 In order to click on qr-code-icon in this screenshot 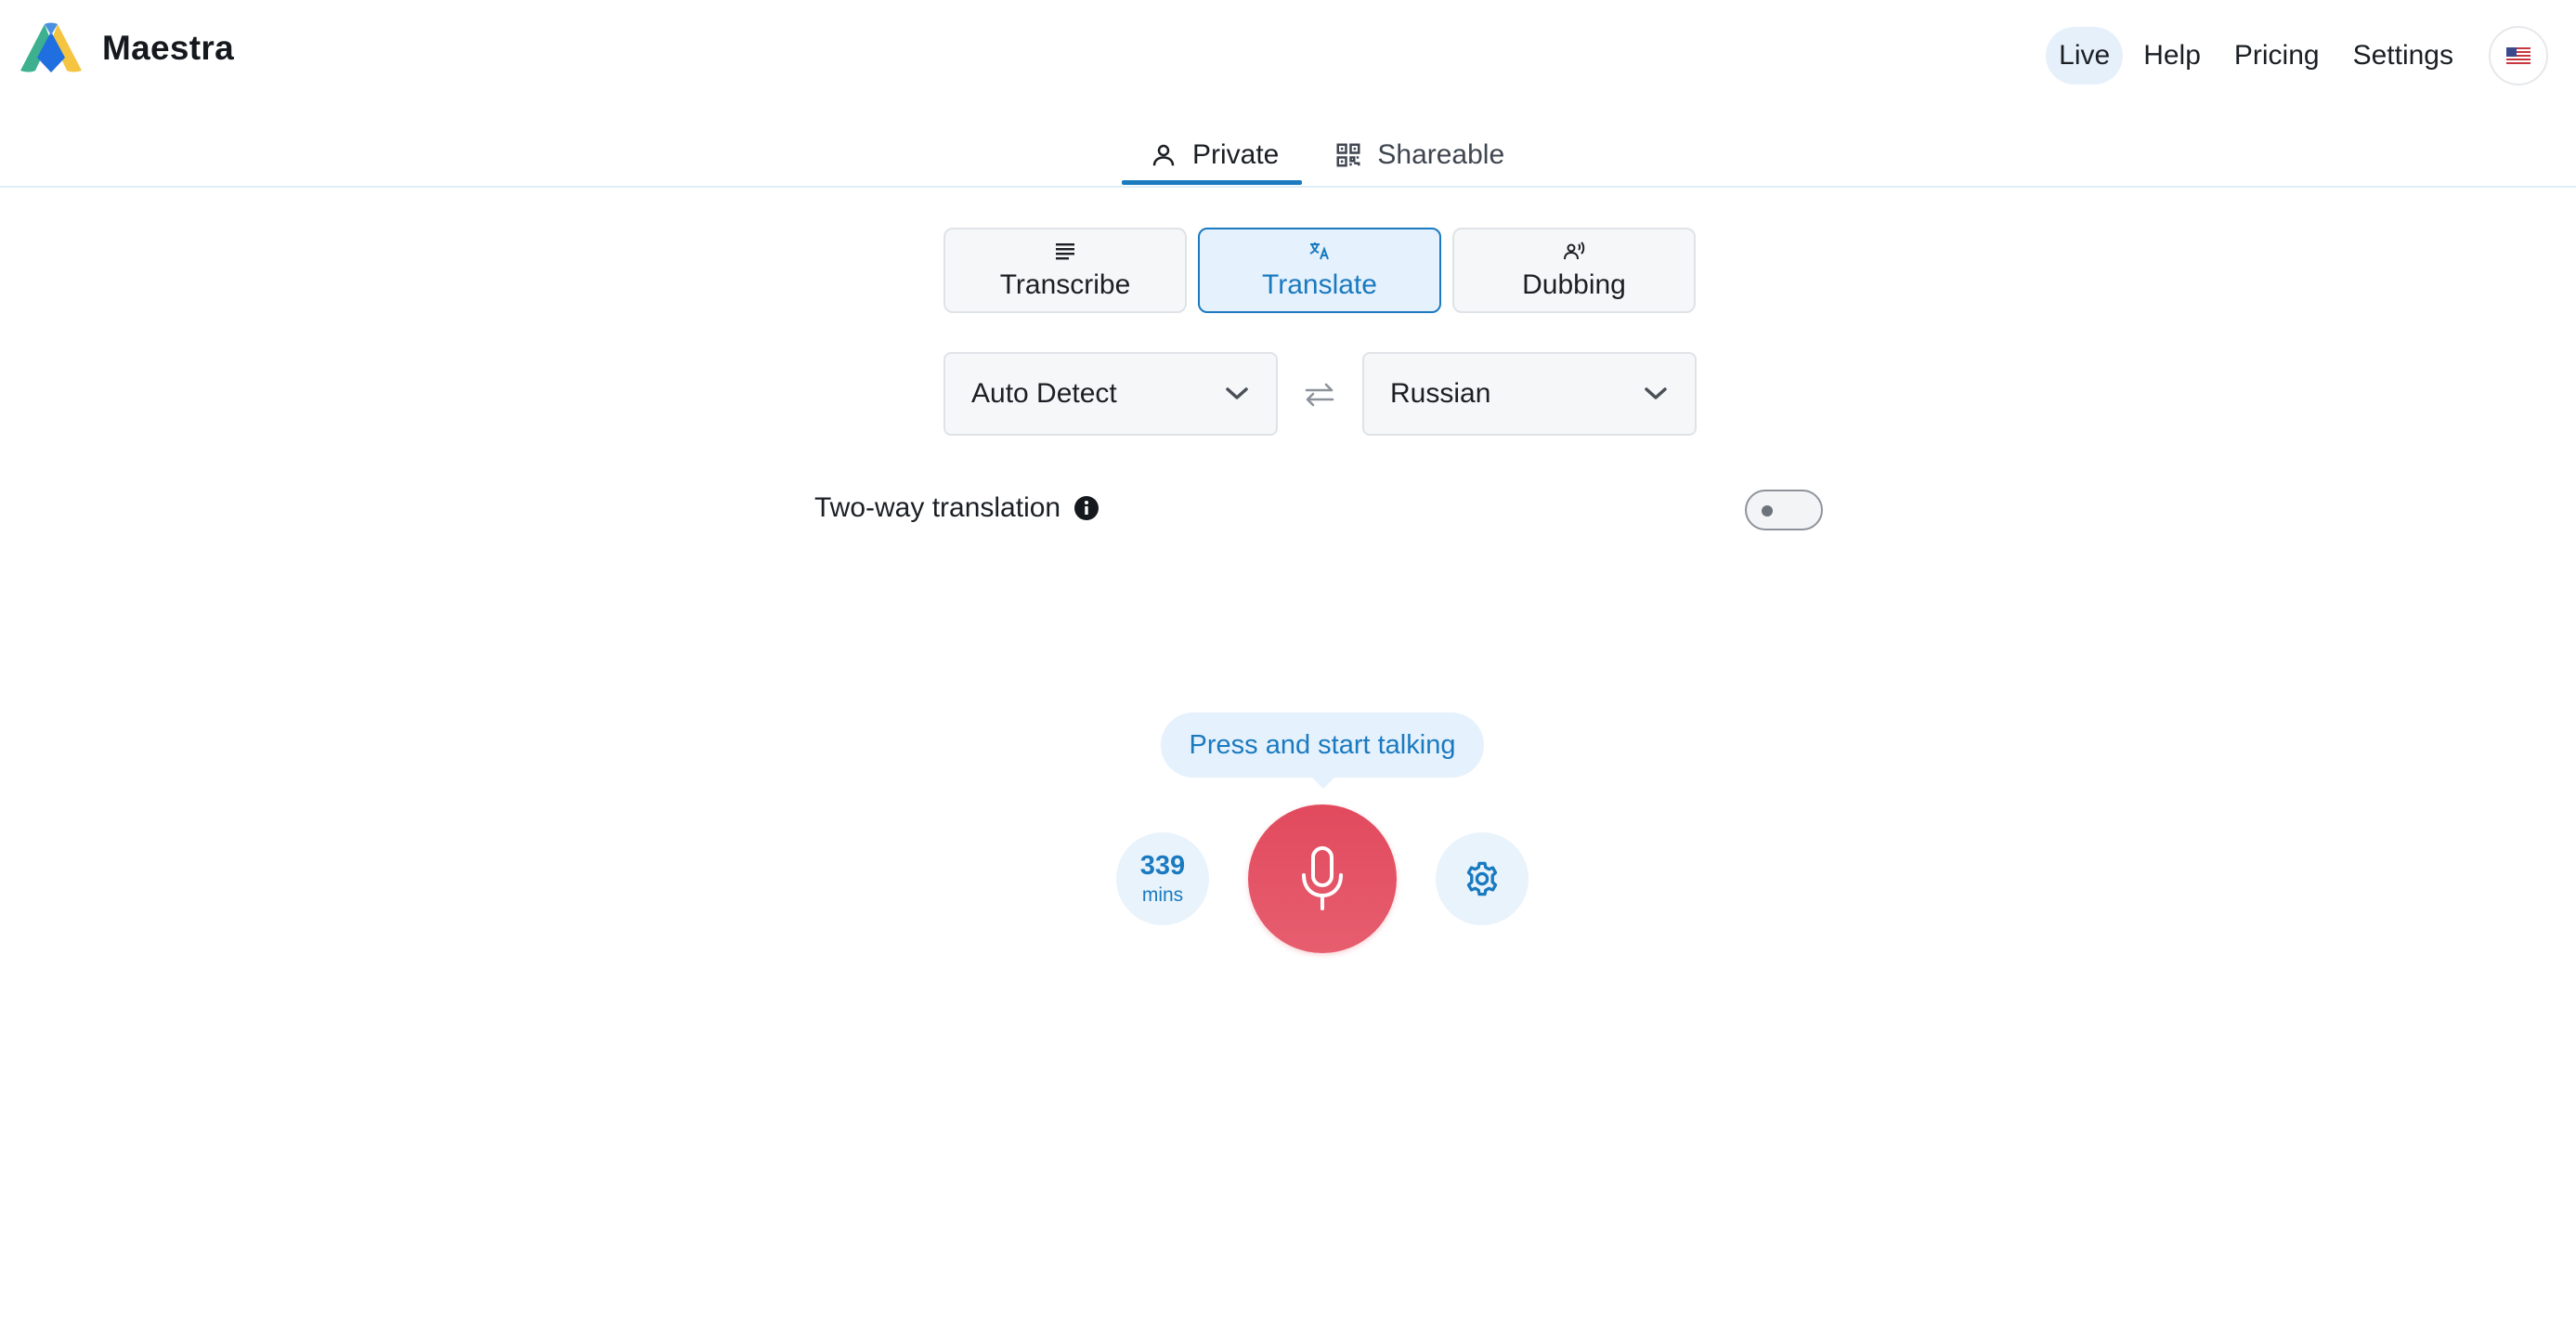, I will do `click(1348, 155)`.